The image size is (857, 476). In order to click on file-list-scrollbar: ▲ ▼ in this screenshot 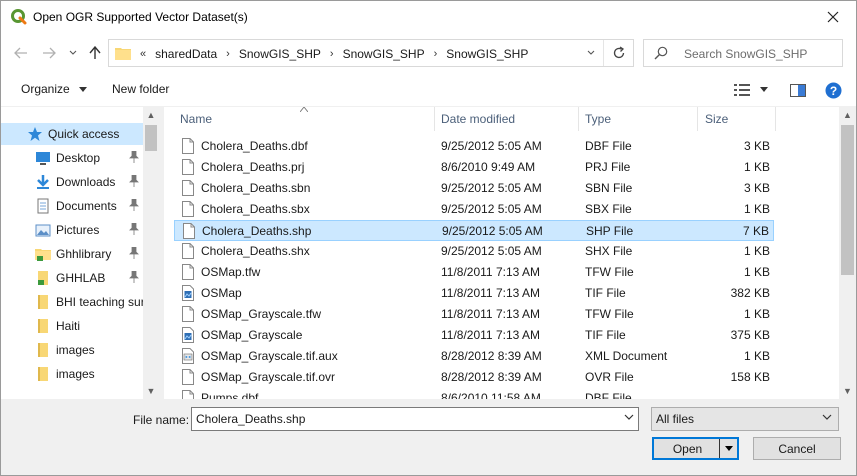, I will do `click(847, 253)`.